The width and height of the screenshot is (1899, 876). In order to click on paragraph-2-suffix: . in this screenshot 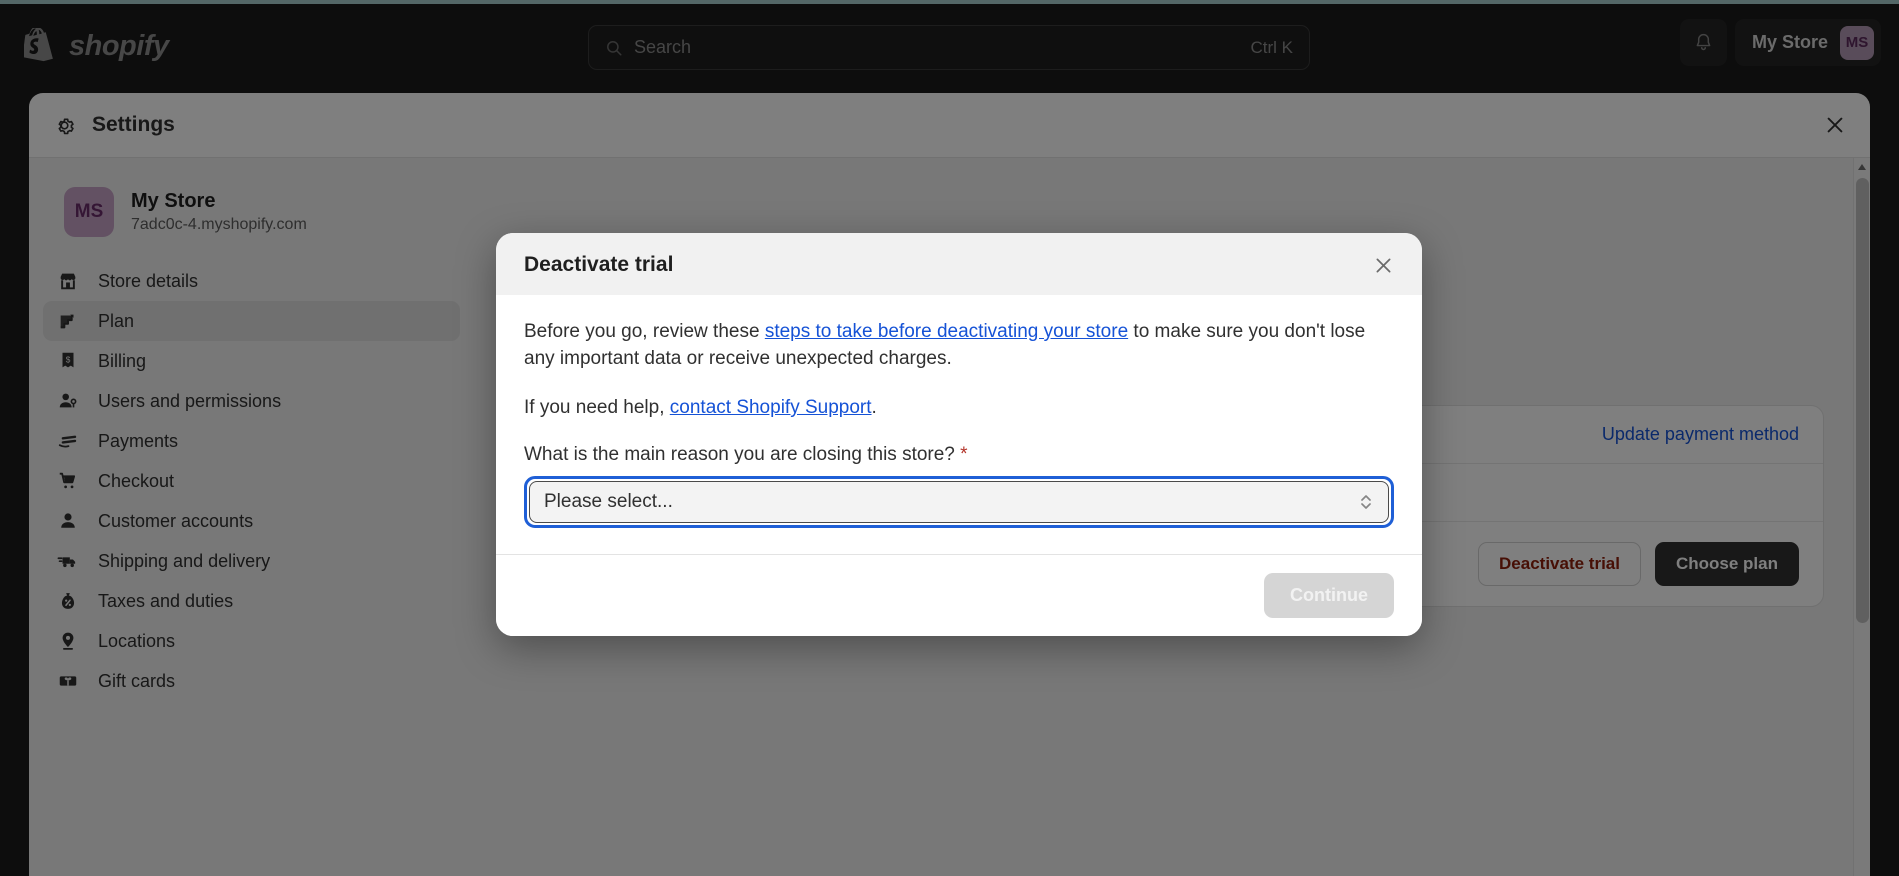, I will do `click(874, 407)`.